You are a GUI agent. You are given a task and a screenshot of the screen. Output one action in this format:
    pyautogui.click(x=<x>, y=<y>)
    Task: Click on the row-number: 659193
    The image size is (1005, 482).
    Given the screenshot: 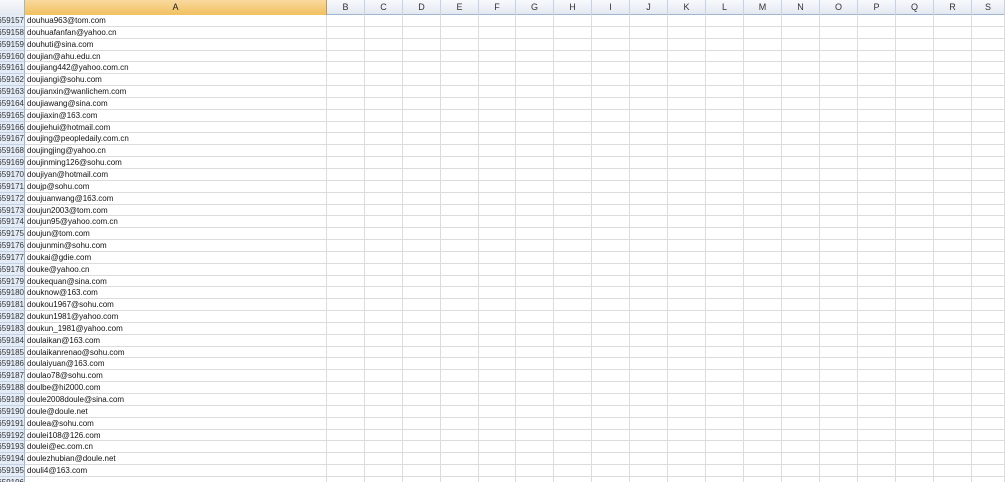 What is the action you would take?
    pyautogui.click(x=12, y=447)
    